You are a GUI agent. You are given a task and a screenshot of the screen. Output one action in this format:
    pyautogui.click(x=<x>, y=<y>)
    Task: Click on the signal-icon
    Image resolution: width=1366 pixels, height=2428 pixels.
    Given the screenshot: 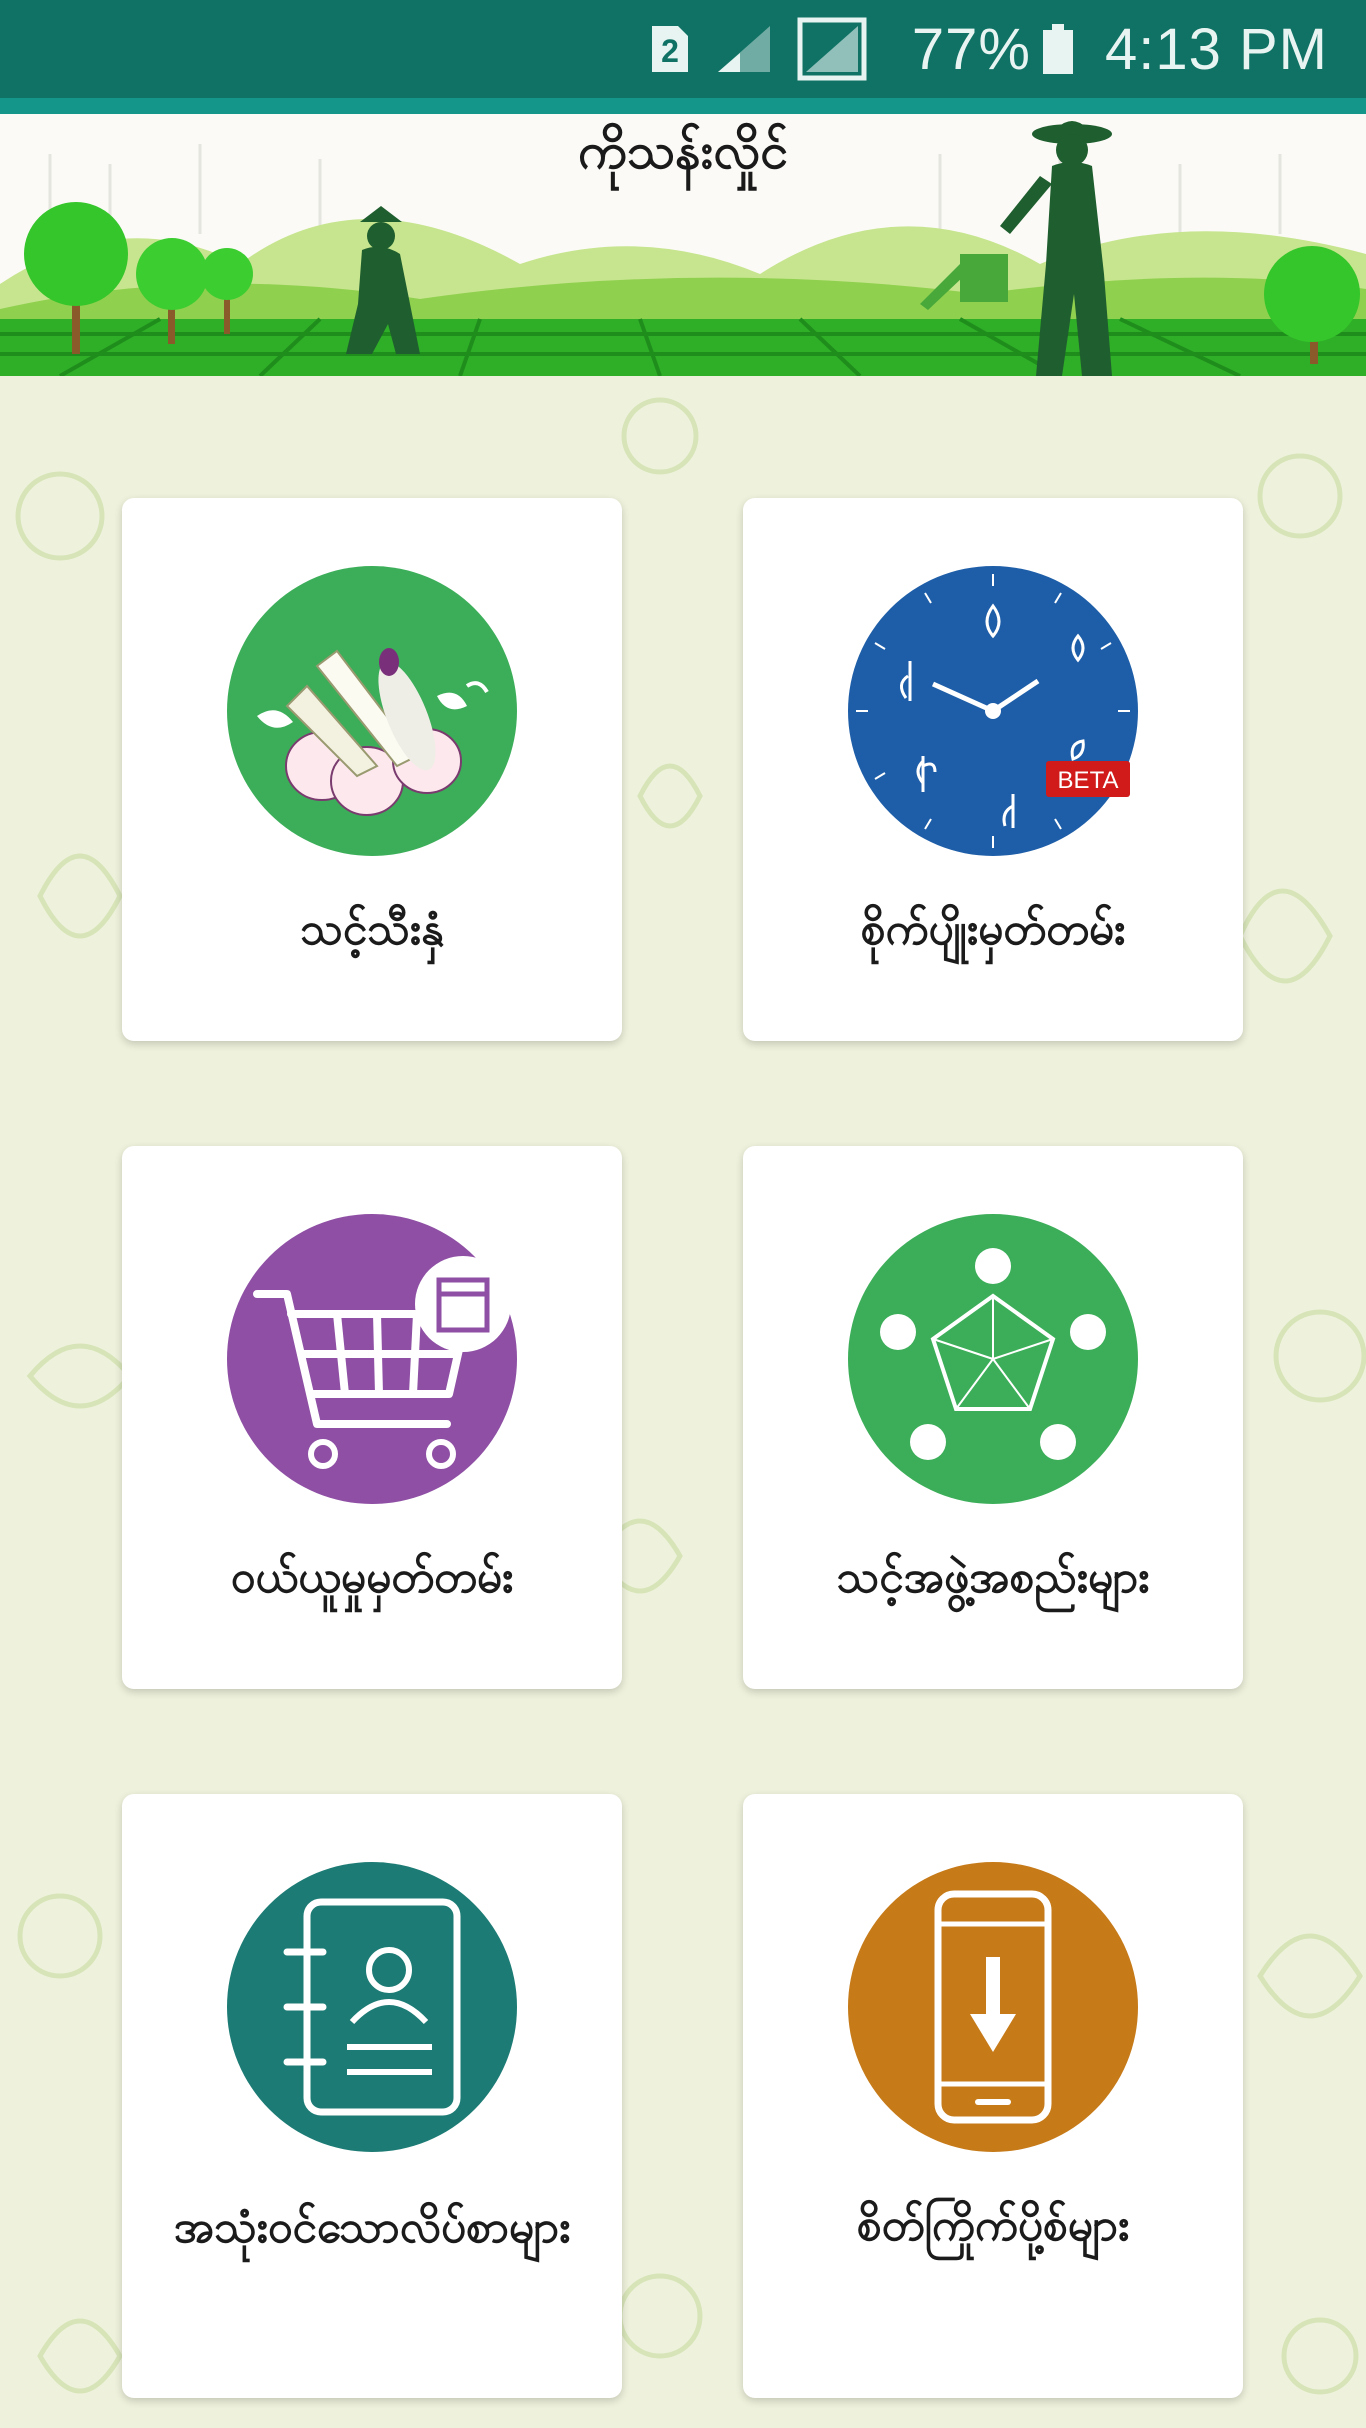 What is the action you would take?
    pyautogui.click(x=744, y=49)
    